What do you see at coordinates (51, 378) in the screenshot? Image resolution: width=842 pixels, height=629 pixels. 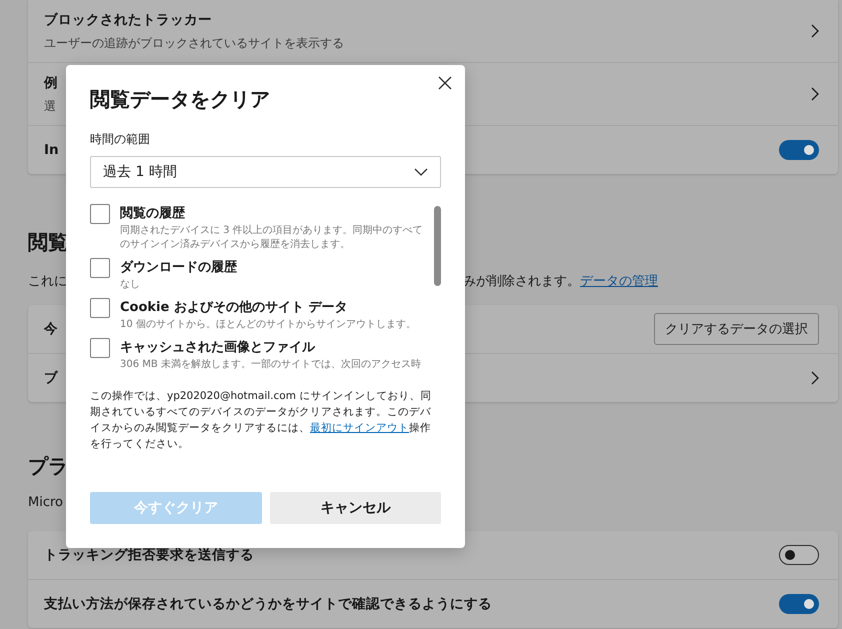 I see `setting-title: ブ` at bounding box center [51, 378].